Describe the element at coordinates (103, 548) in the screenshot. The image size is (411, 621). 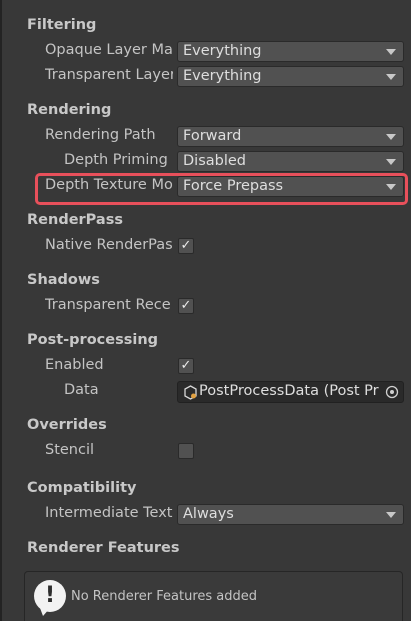
I see `section-renderer-features-title: Renderer Features` at that location.